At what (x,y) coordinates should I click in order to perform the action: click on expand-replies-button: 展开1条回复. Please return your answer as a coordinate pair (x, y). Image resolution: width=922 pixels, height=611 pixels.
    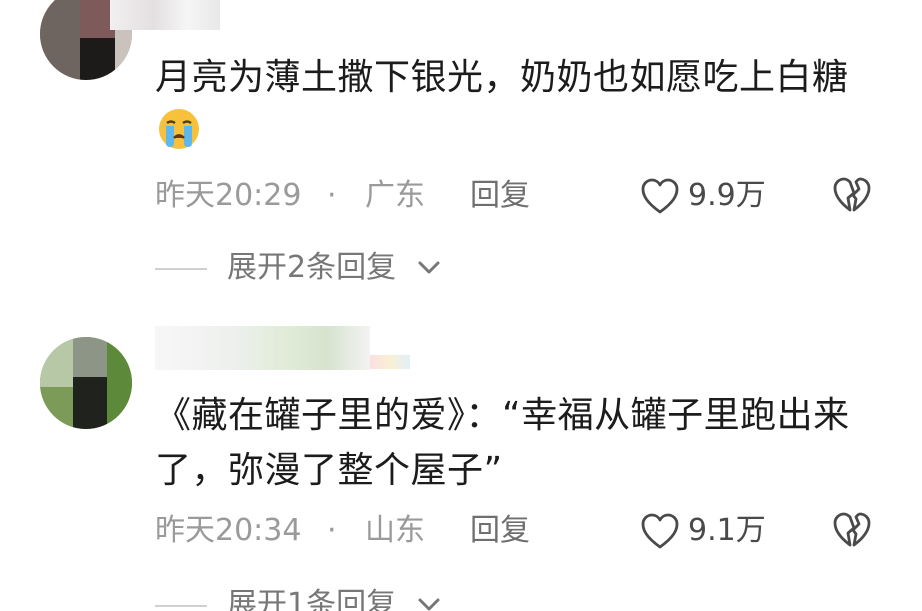
    Looking at the image, I should click on (305, 598).